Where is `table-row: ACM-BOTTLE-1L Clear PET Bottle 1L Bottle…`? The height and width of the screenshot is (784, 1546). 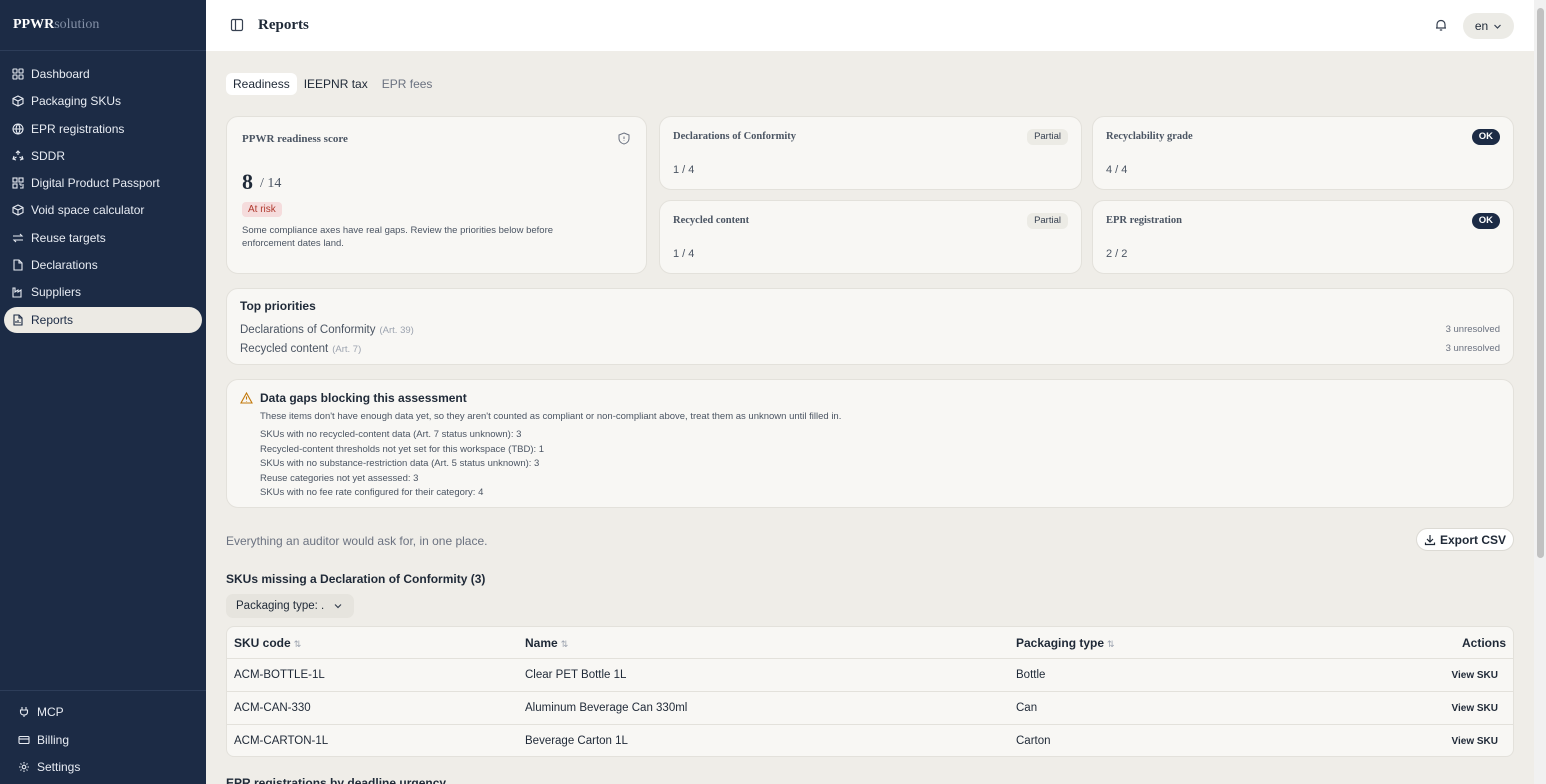
table-row: ACM-BOTTLE-1L Clear PET Bottle 1L Bottle… is located at coordinates (870, 675).